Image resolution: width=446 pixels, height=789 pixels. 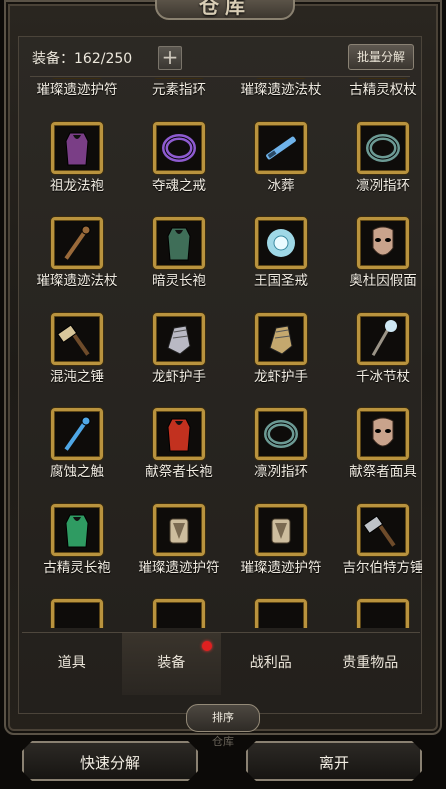 What do you see at coordinates (383, 376) in the screenshot?
I see `item-name: 千冰节杖` at bounding box center [383, 376].